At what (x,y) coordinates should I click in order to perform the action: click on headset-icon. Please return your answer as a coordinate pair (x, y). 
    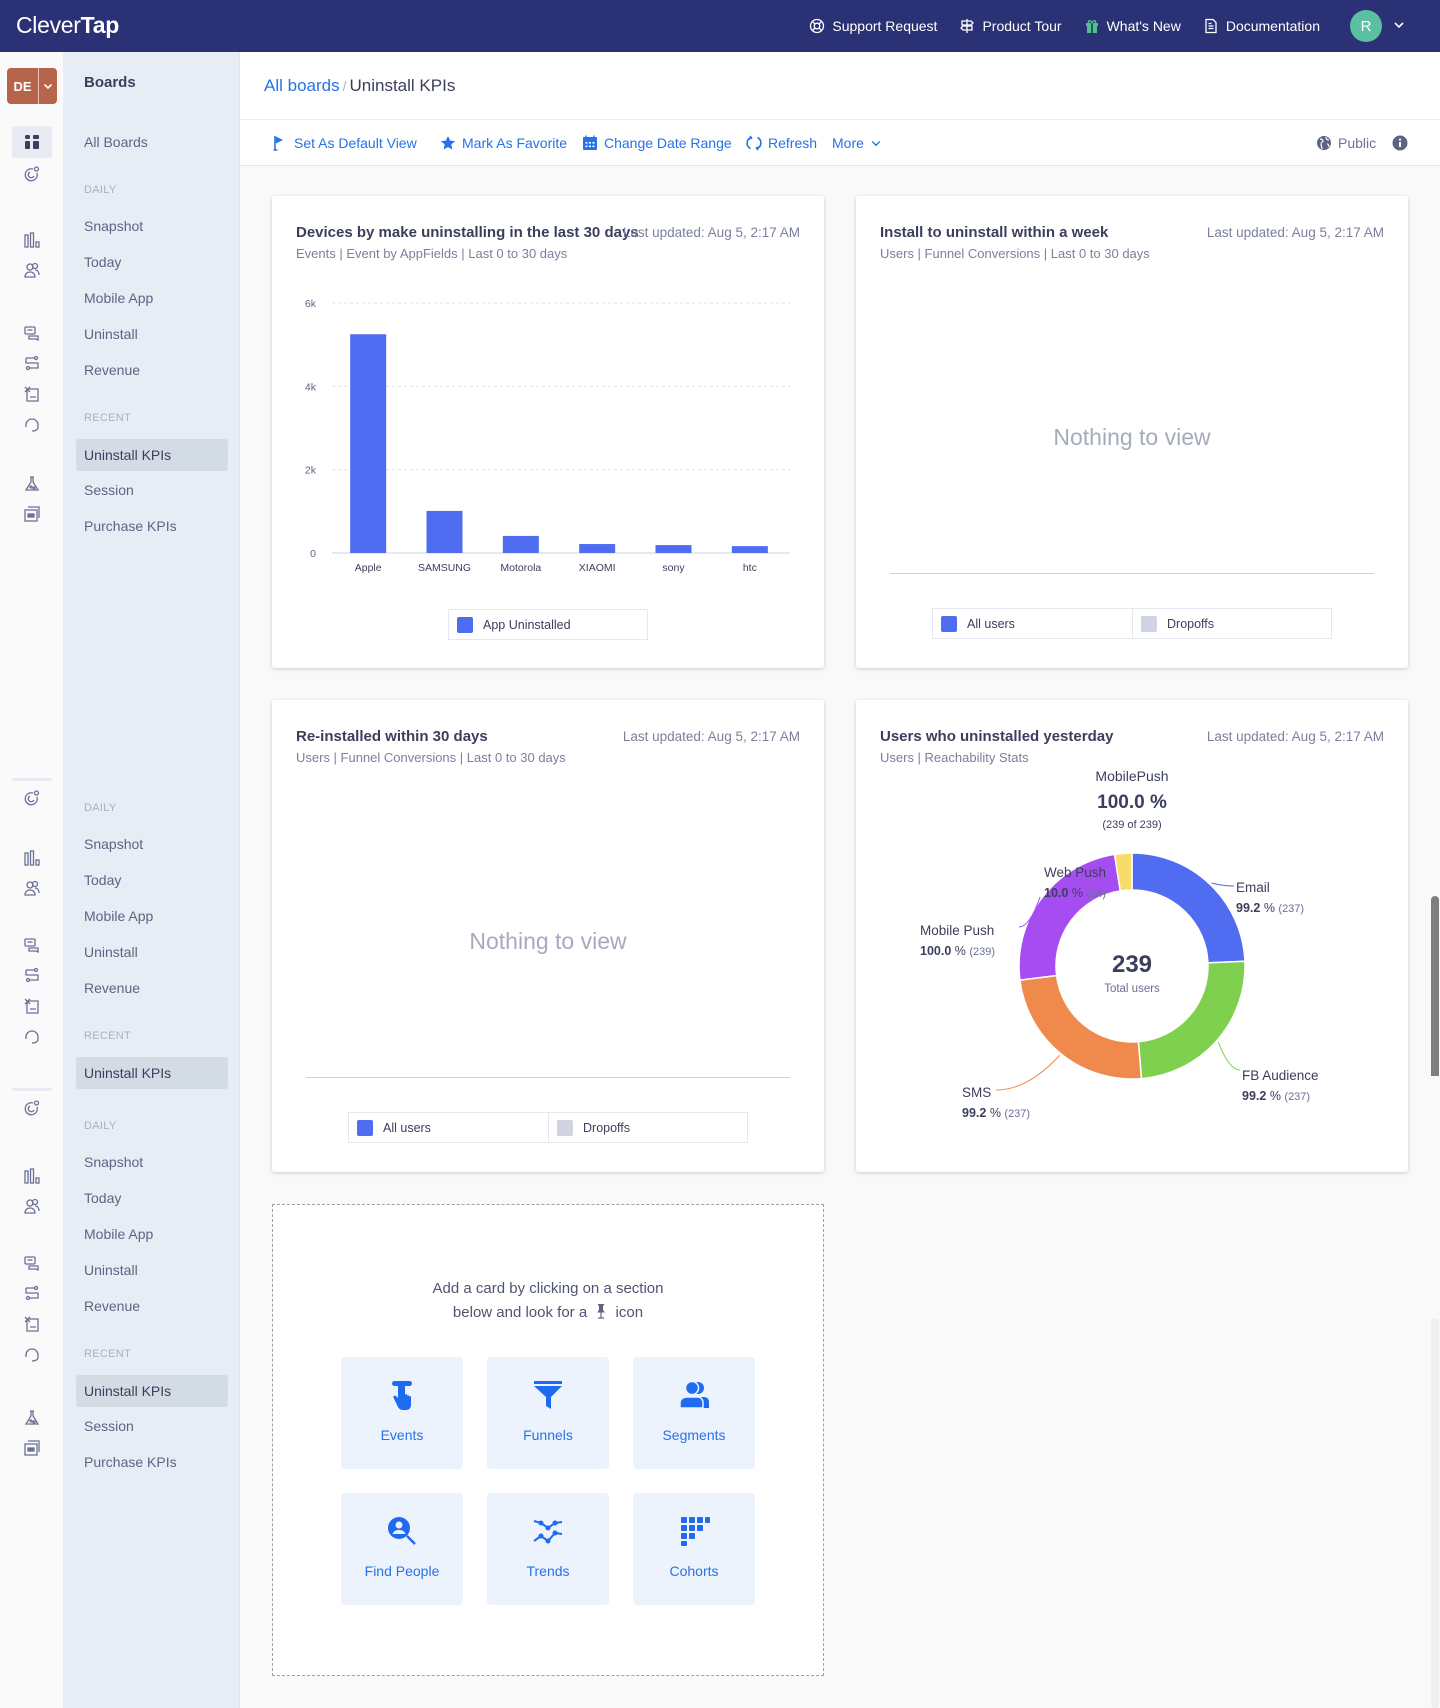
    Looking at the image, I should click on (32, 1355).